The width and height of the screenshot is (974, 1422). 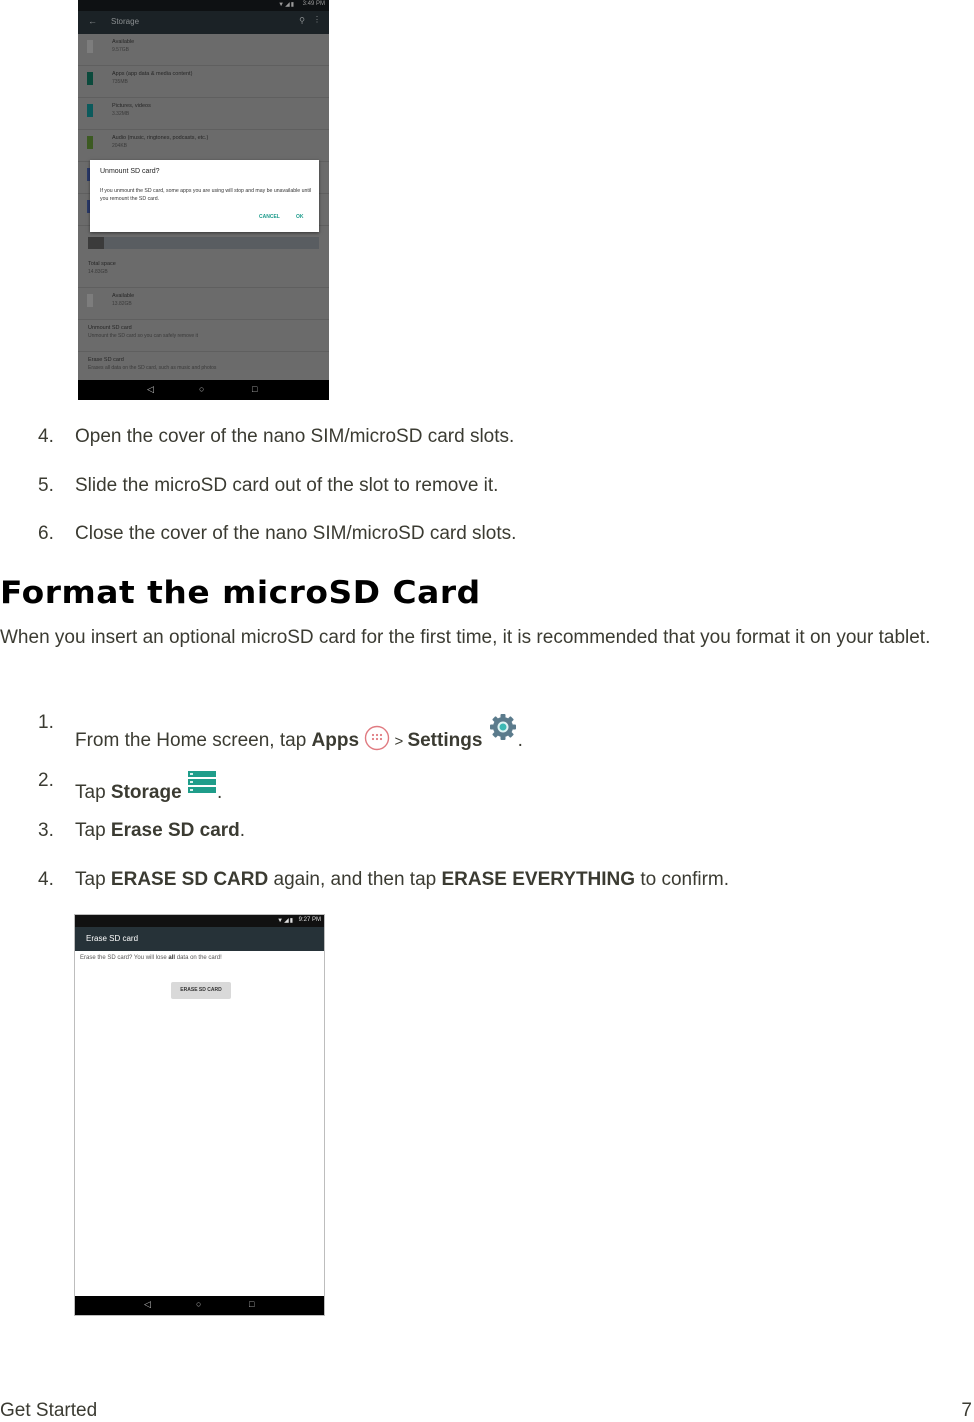 I want to click on status-time: 9:27 PM, so click(x=309, y=920).